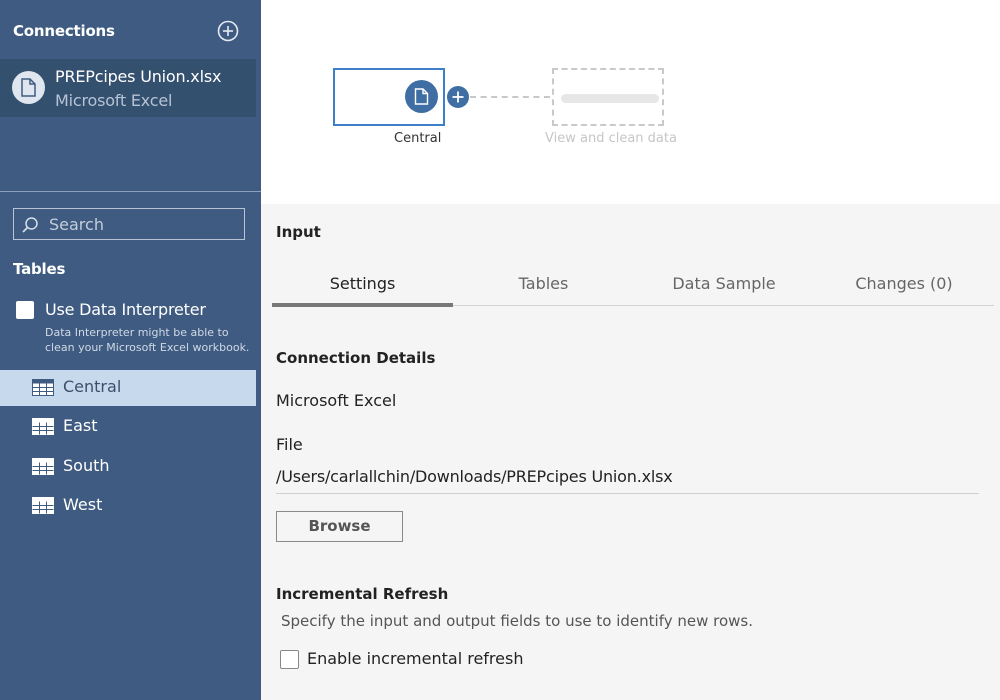  I want to click on plus-icon, so click(458, 97).